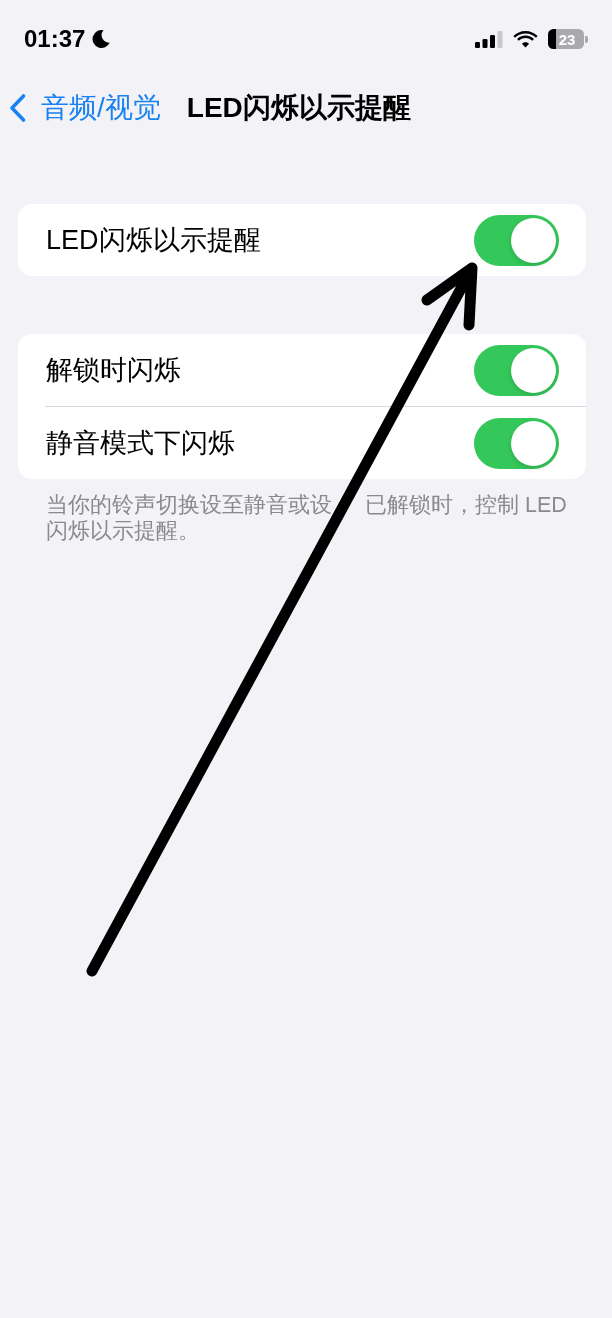 Image resolution: width=612 pixels, height=1318 pixels. I want to click on moon-icon, so click(101, 39).